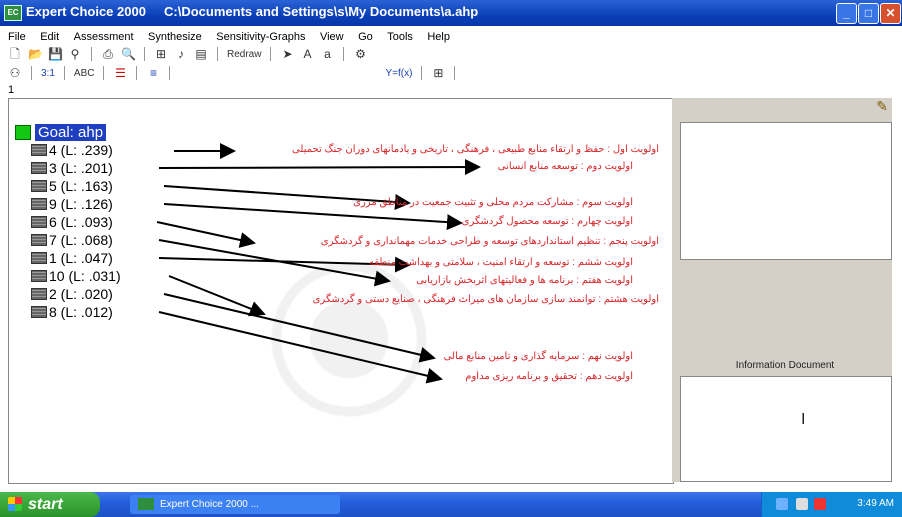 The width and height of the screenshot is (902, 517). Describe the element at coordinates (260, 37) in the screenshot. I see `menu-sensitivity-graphs: Sensitivity-Graphs` at that location.